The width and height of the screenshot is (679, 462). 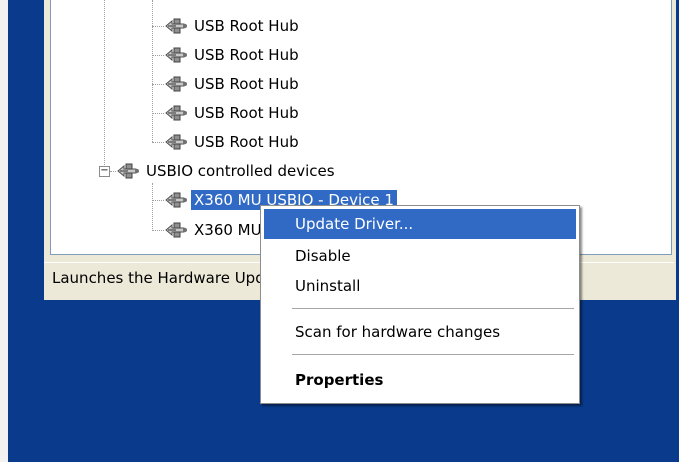 I want to click on menu-item-disable: Disable, so click(x=420, y=256).